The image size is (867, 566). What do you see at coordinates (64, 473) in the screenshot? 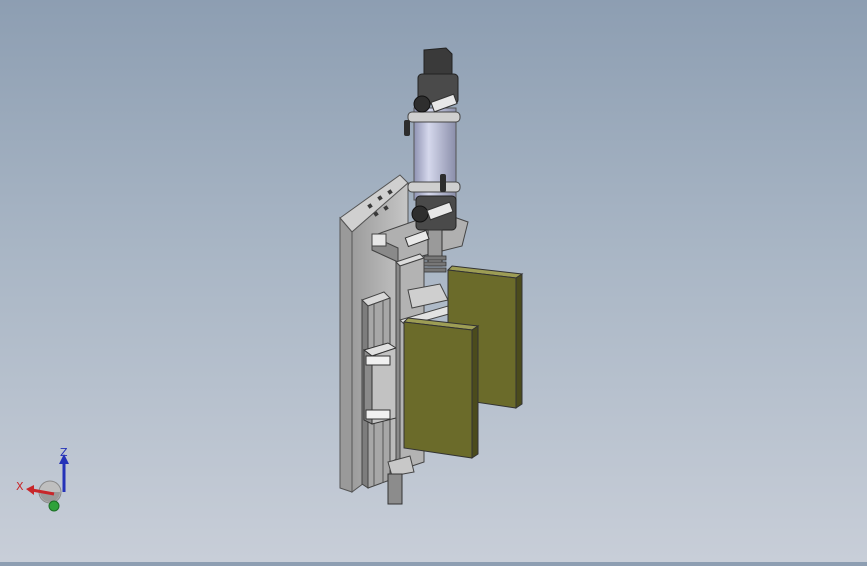
I see `z-axis-arrow` at bounding box center [64, 473].